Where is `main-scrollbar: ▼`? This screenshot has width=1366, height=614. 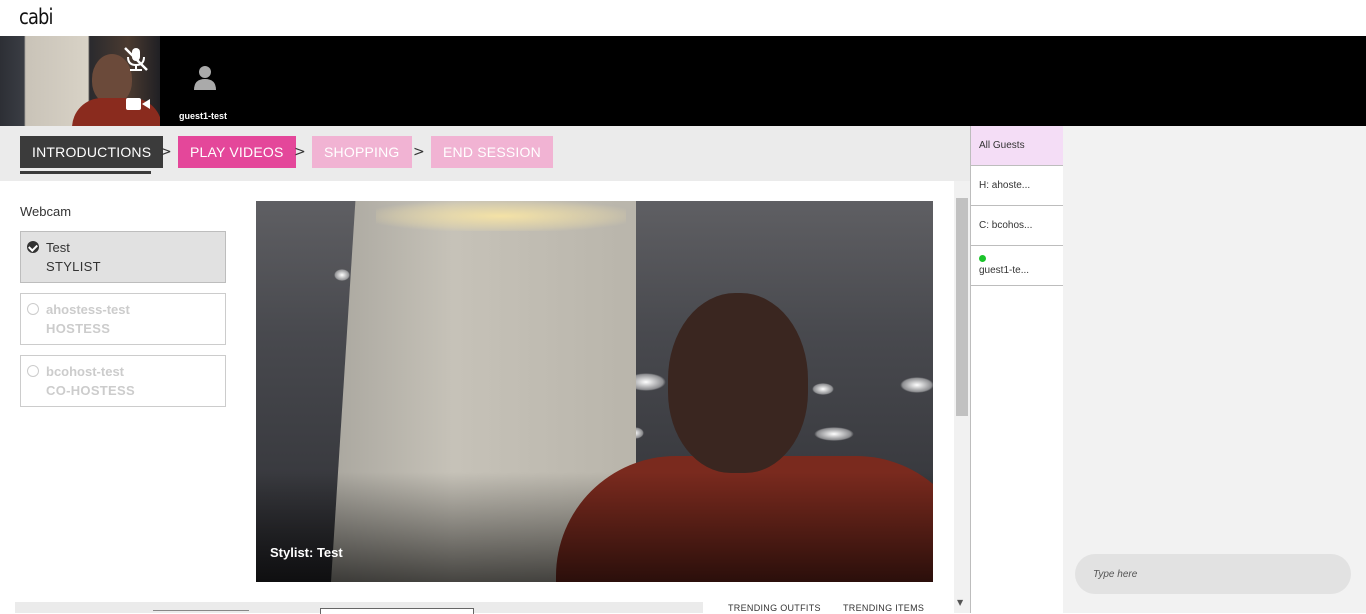 main-scrollbar: ▼ is located at coordinates (962, 397).